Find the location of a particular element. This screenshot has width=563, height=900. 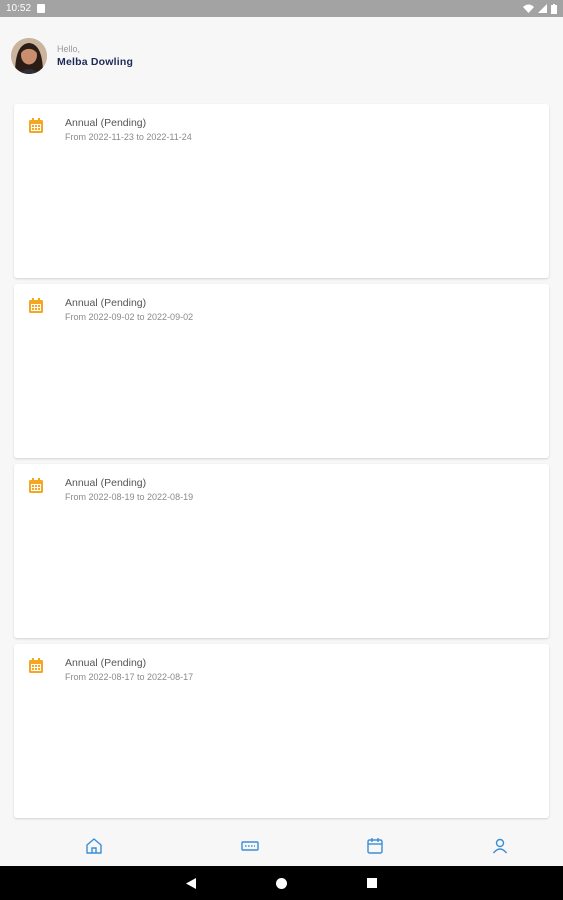

ticket-icon is located at coordinates (250, 846).